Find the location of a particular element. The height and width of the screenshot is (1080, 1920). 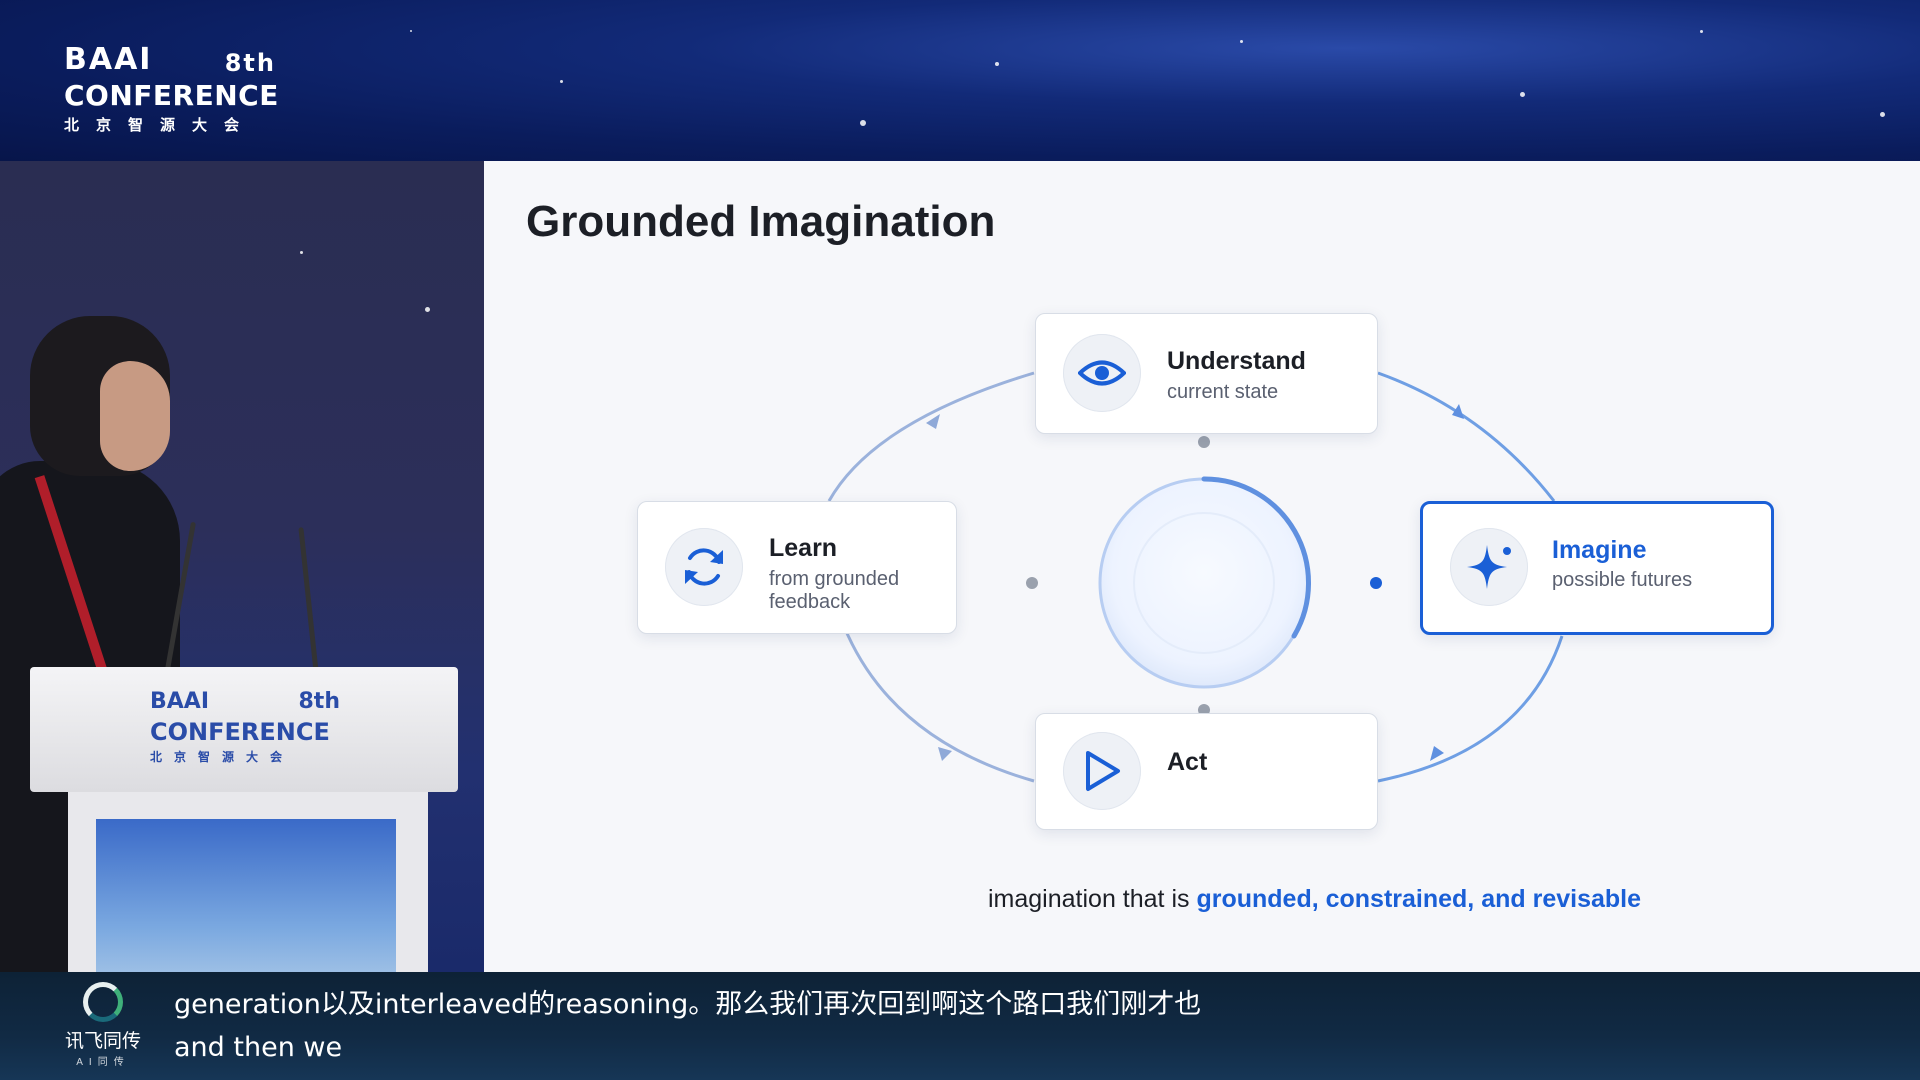

podium-logo-edition: 8th is located at coordinates (319, 701).